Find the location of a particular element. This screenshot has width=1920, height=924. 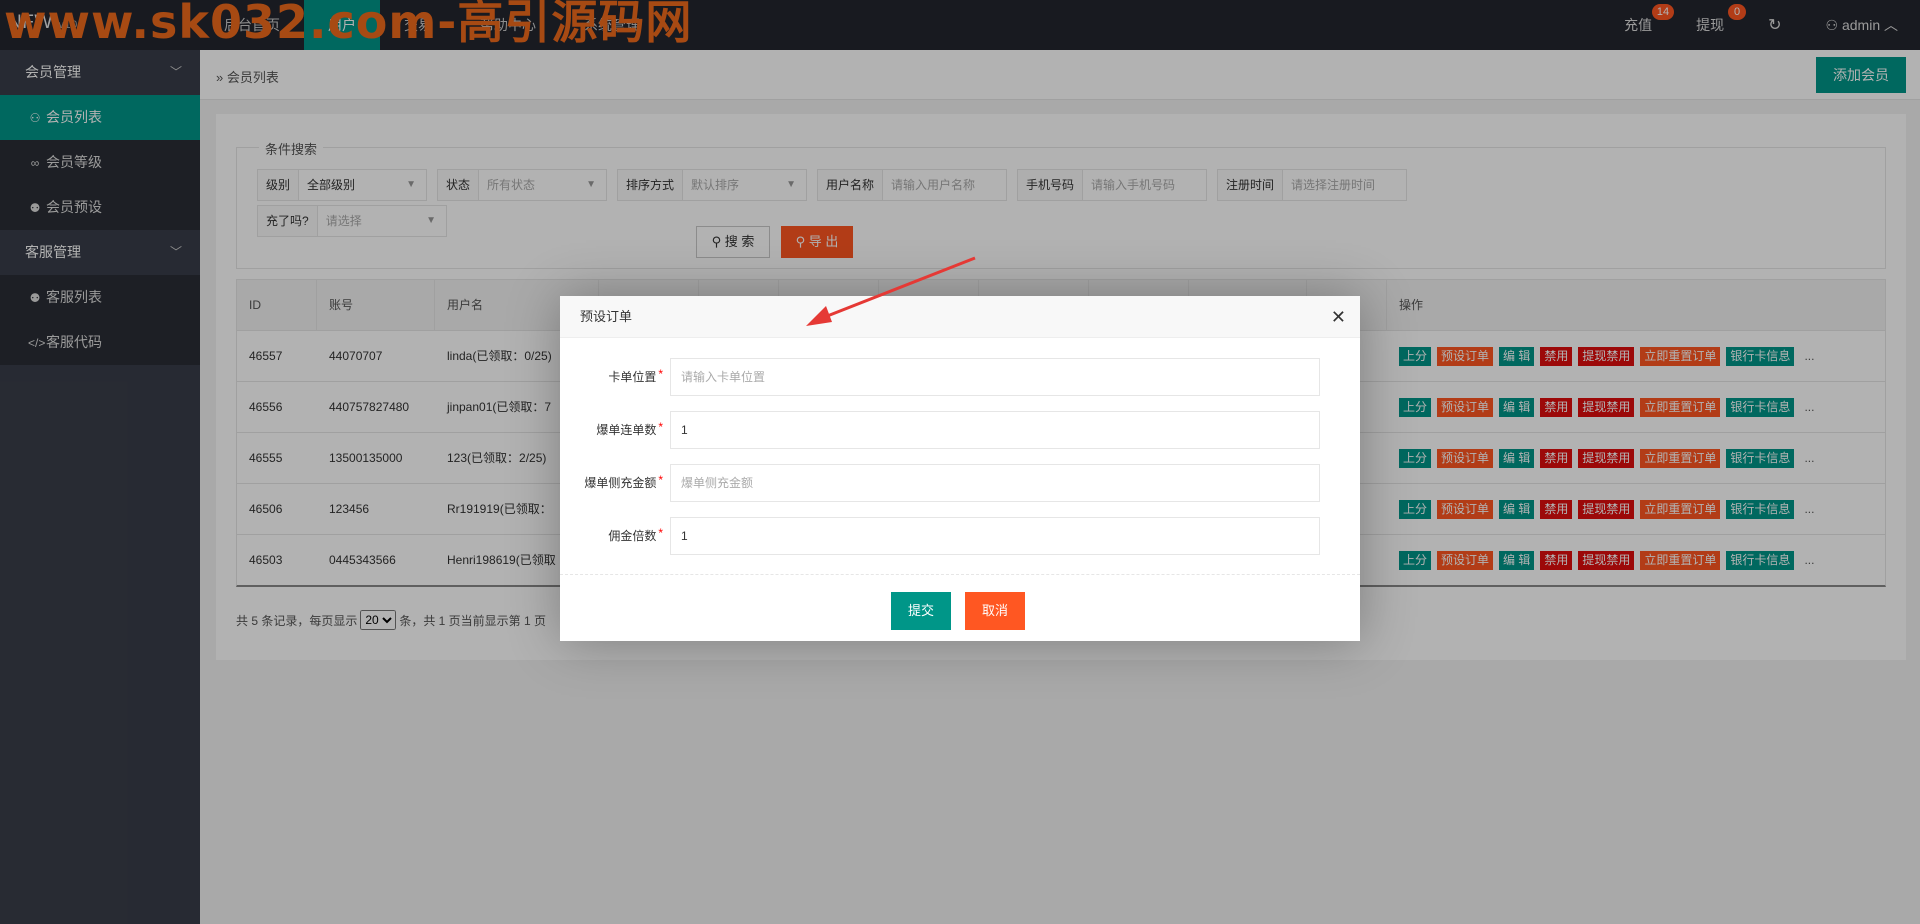

field-label: 卡单位置 * is located at coordinates (611, 377).